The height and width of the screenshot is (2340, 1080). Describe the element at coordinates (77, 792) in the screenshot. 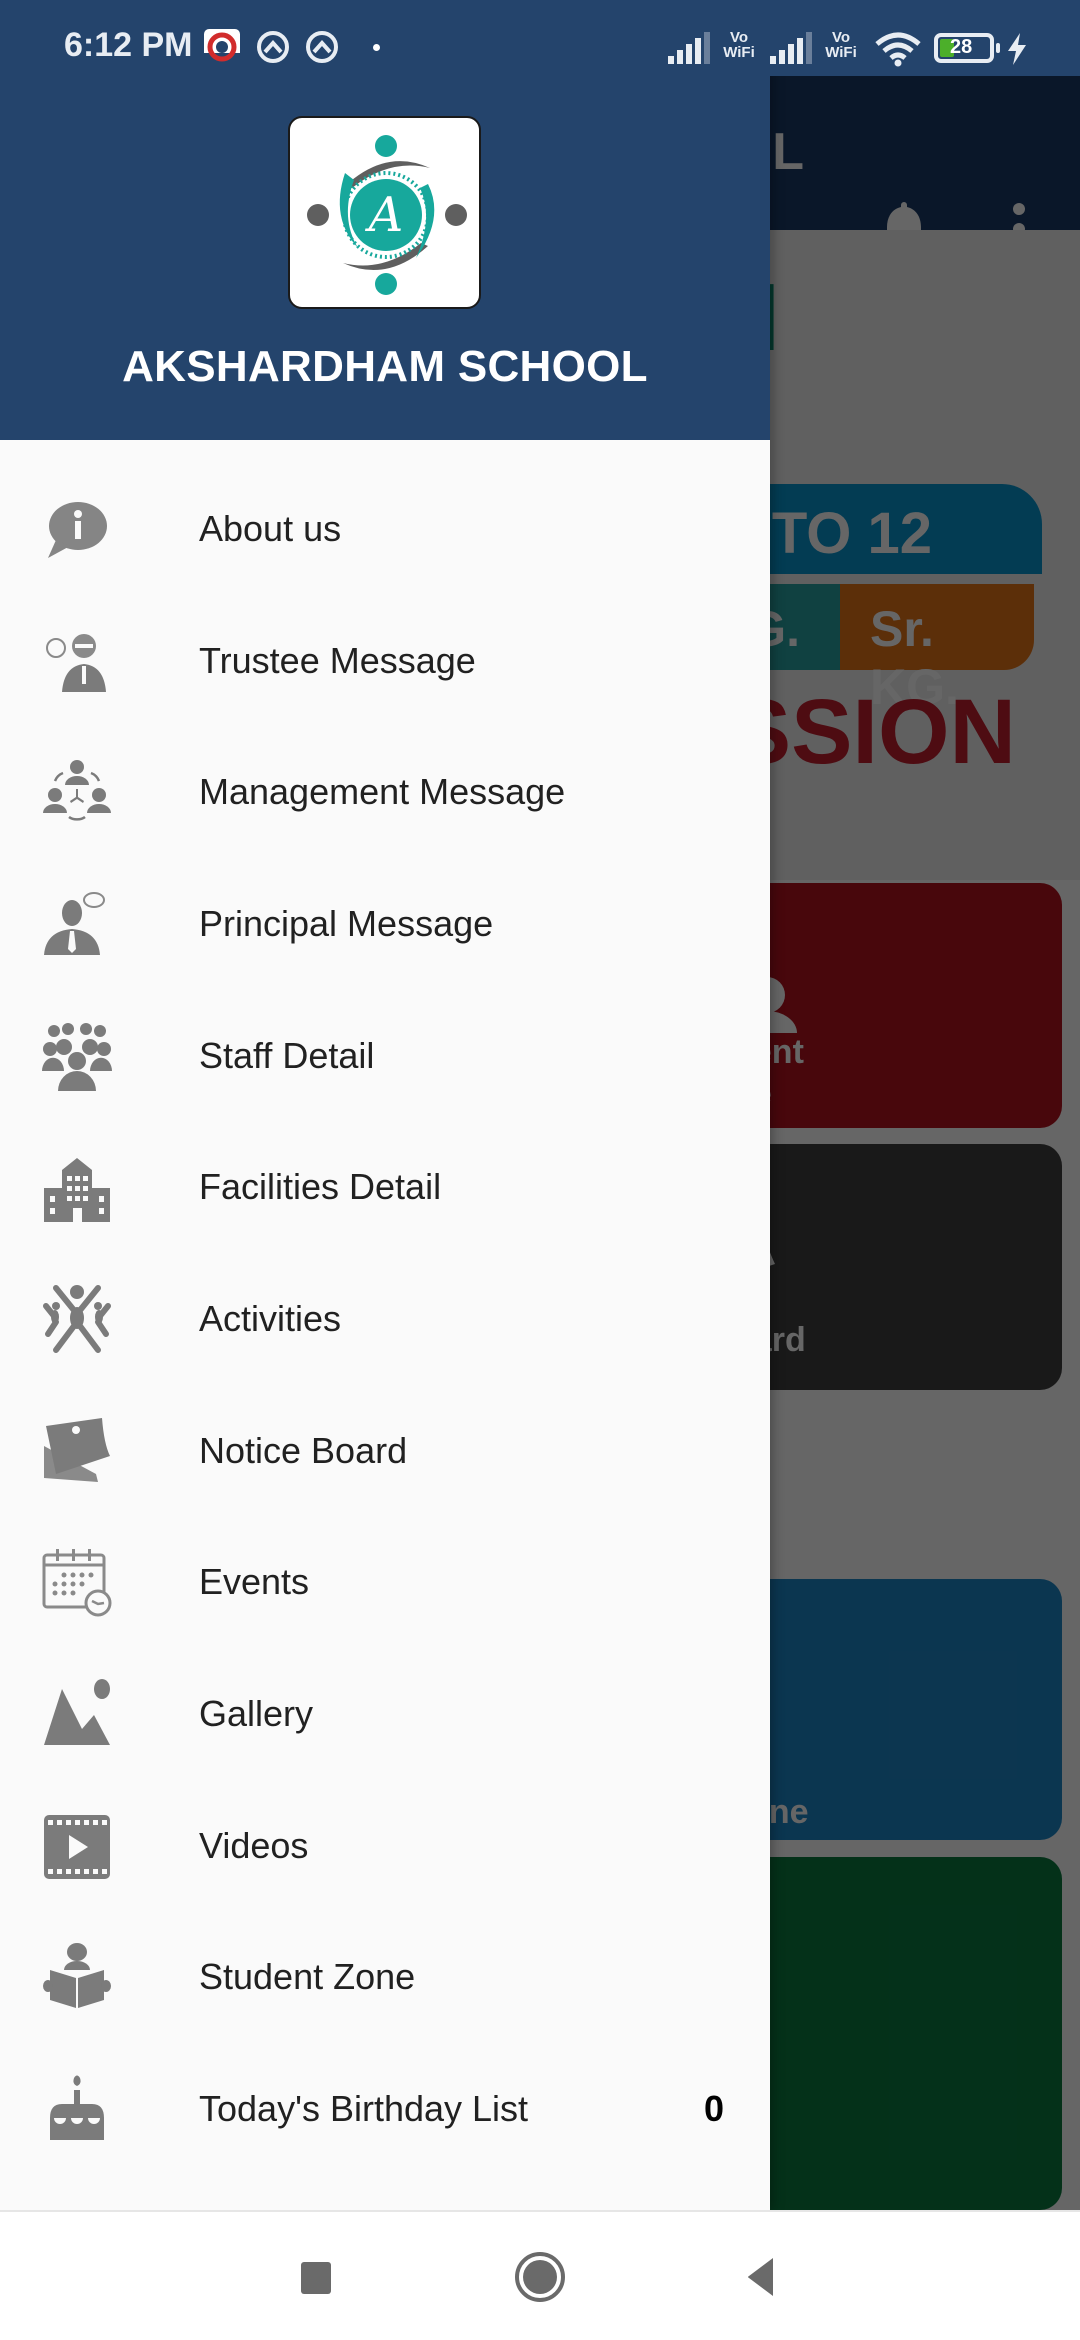

I see `management-icon` at that location.